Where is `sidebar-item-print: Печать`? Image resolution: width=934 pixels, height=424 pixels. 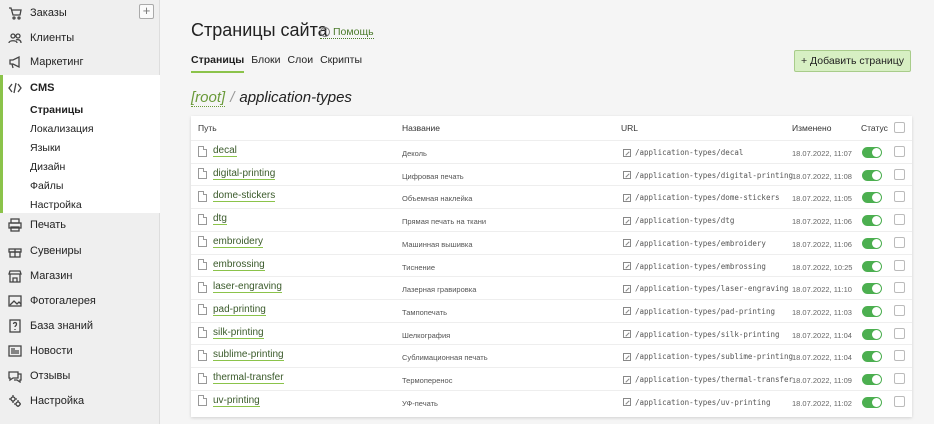
sidebar-item-print: Печать is located at coordinates (79, 224).